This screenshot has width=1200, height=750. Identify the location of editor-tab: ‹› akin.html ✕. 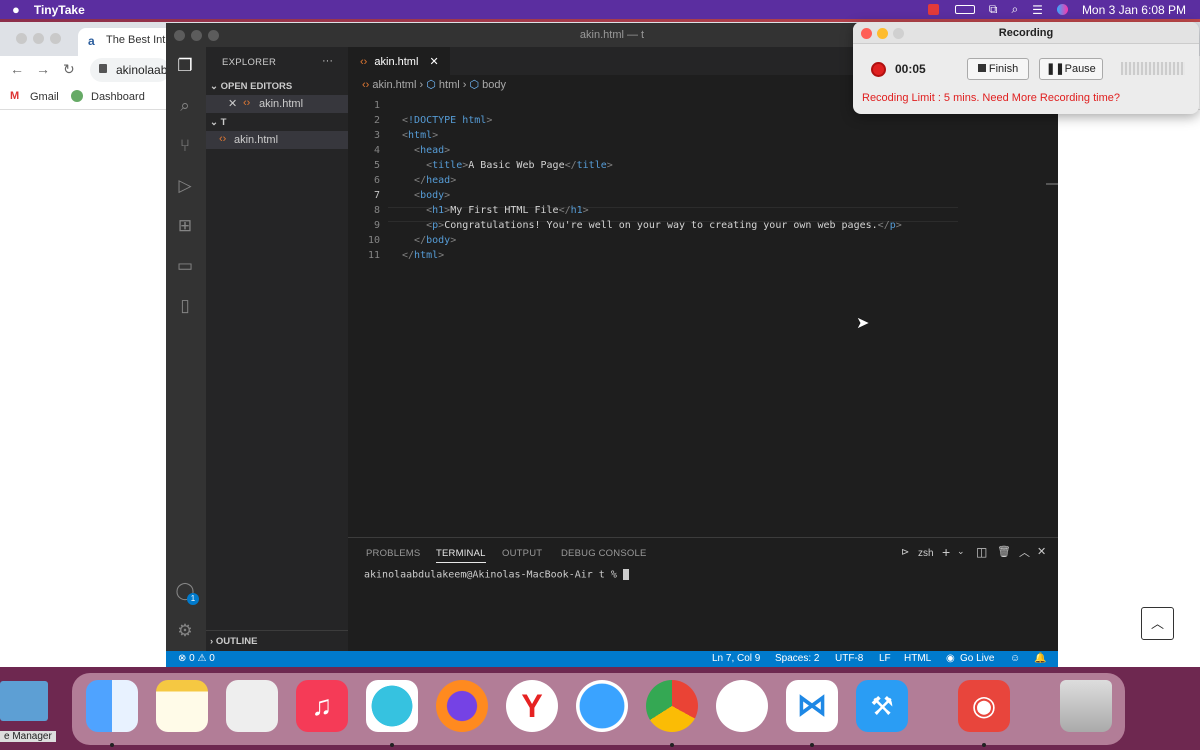
(399, 61).